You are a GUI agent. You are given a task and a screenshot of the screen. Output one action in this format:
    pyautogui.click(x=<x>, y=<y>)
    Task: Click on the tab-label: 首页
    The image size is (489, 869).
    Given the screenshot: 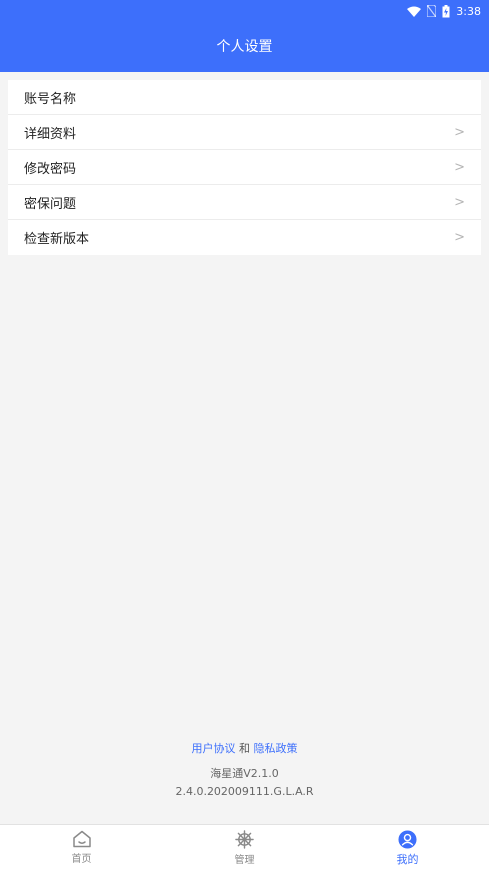 What is the action you would take?
    pyautogui.click(x=81, y=859)
    